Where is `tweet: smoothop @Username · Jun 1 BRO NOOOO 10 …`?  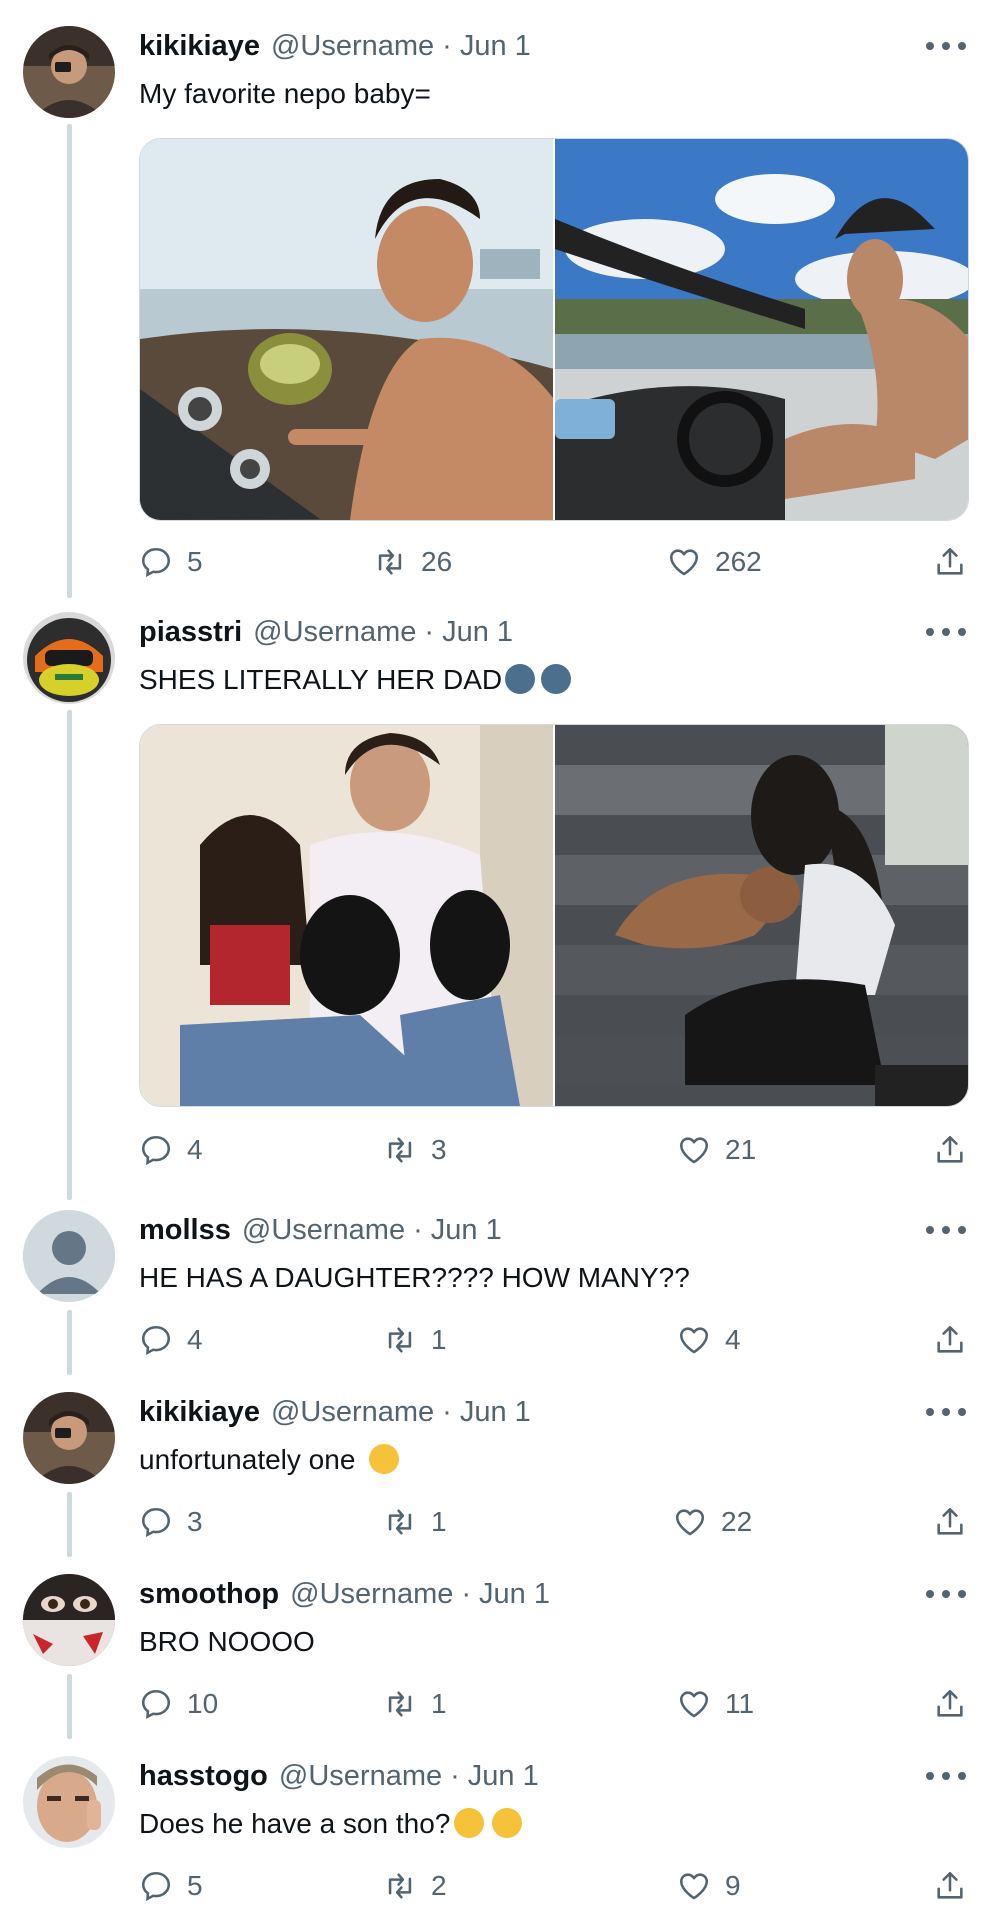 tweet: smoothop @Username · Jun 1 BRO NOOOO 10 … is located at coordinates (494, 1654).